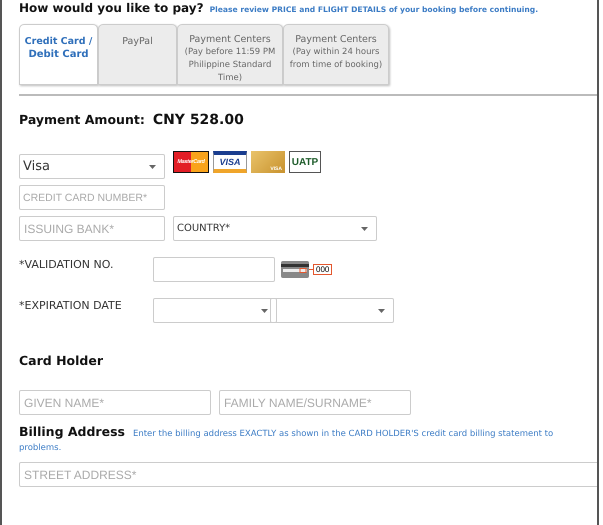 This screenshot has width=603, height=525. Describe the element at coordinates (137, 54) in the screenshot. I see `payment-tab: PayPal` at that location.